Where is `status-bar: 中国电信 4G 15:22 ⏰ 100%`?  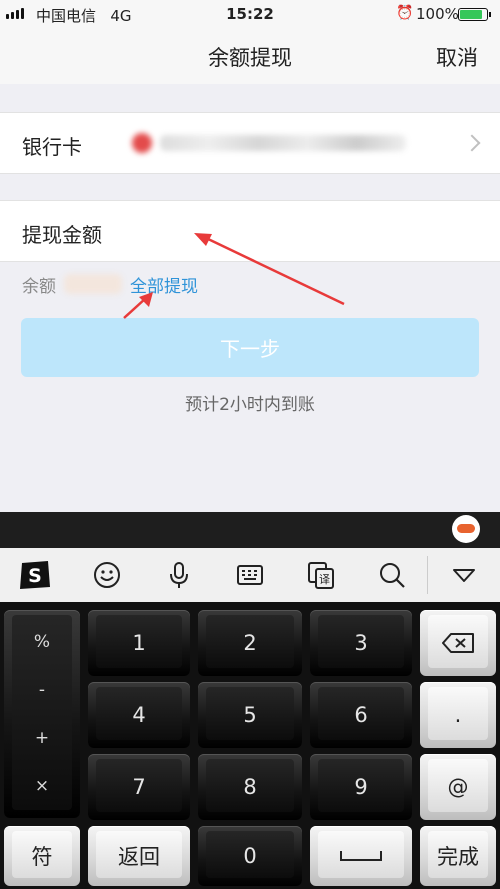 status-bar: 中国电信 4G 15:22 ⏰ 100% is located at coordinates (250, 14).